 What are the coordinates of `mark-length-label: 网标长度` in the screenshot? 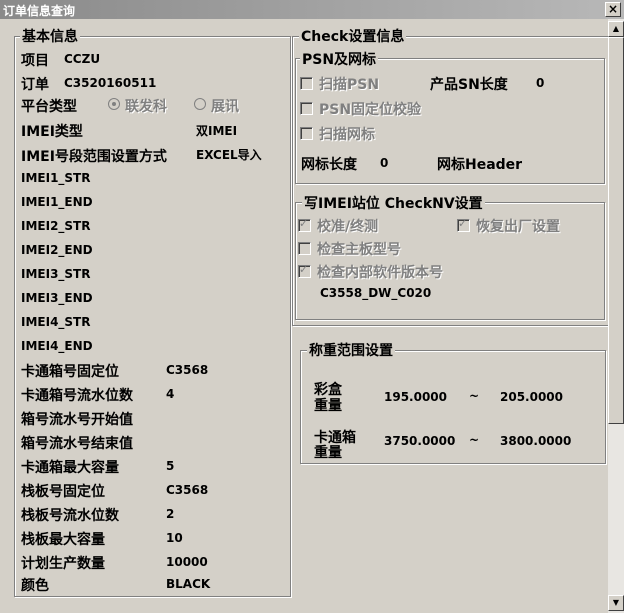 It's located at (329, 165).